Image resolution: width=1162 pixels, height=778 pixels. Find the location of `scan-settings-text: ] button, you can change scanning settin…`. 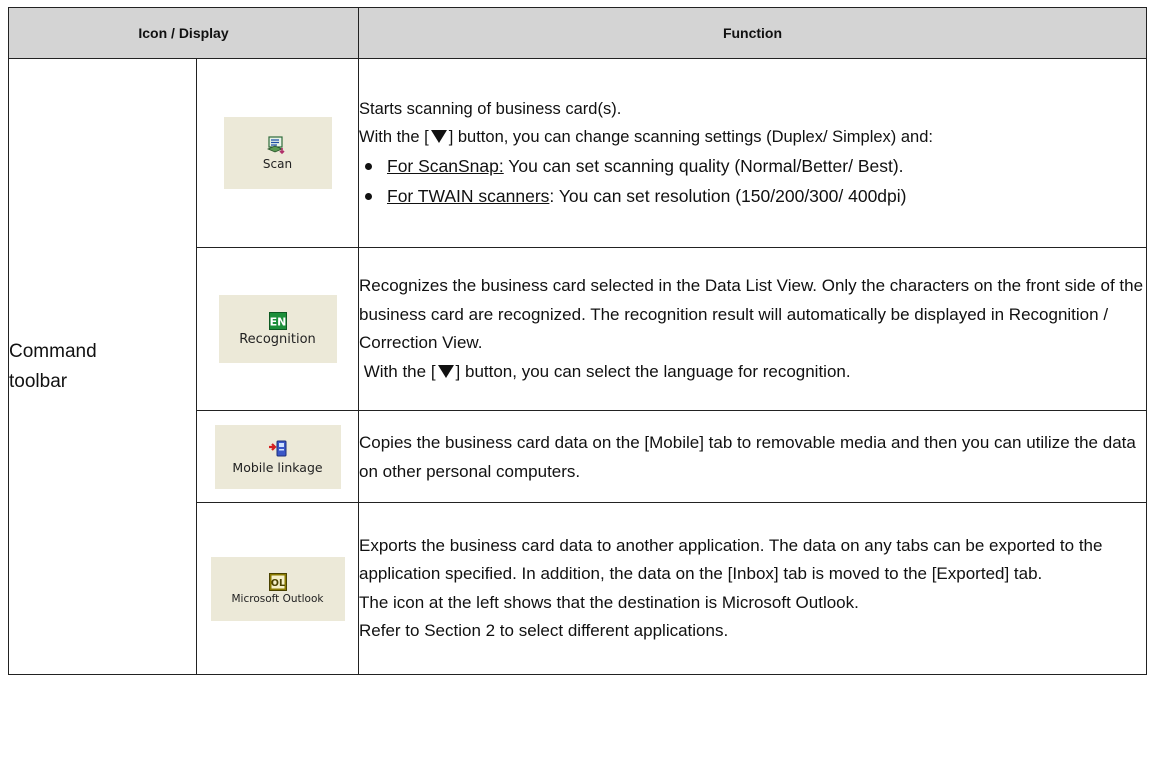

scan-settings-text: ] button, you can change scanning settin… is located at coordinates (690, 137).